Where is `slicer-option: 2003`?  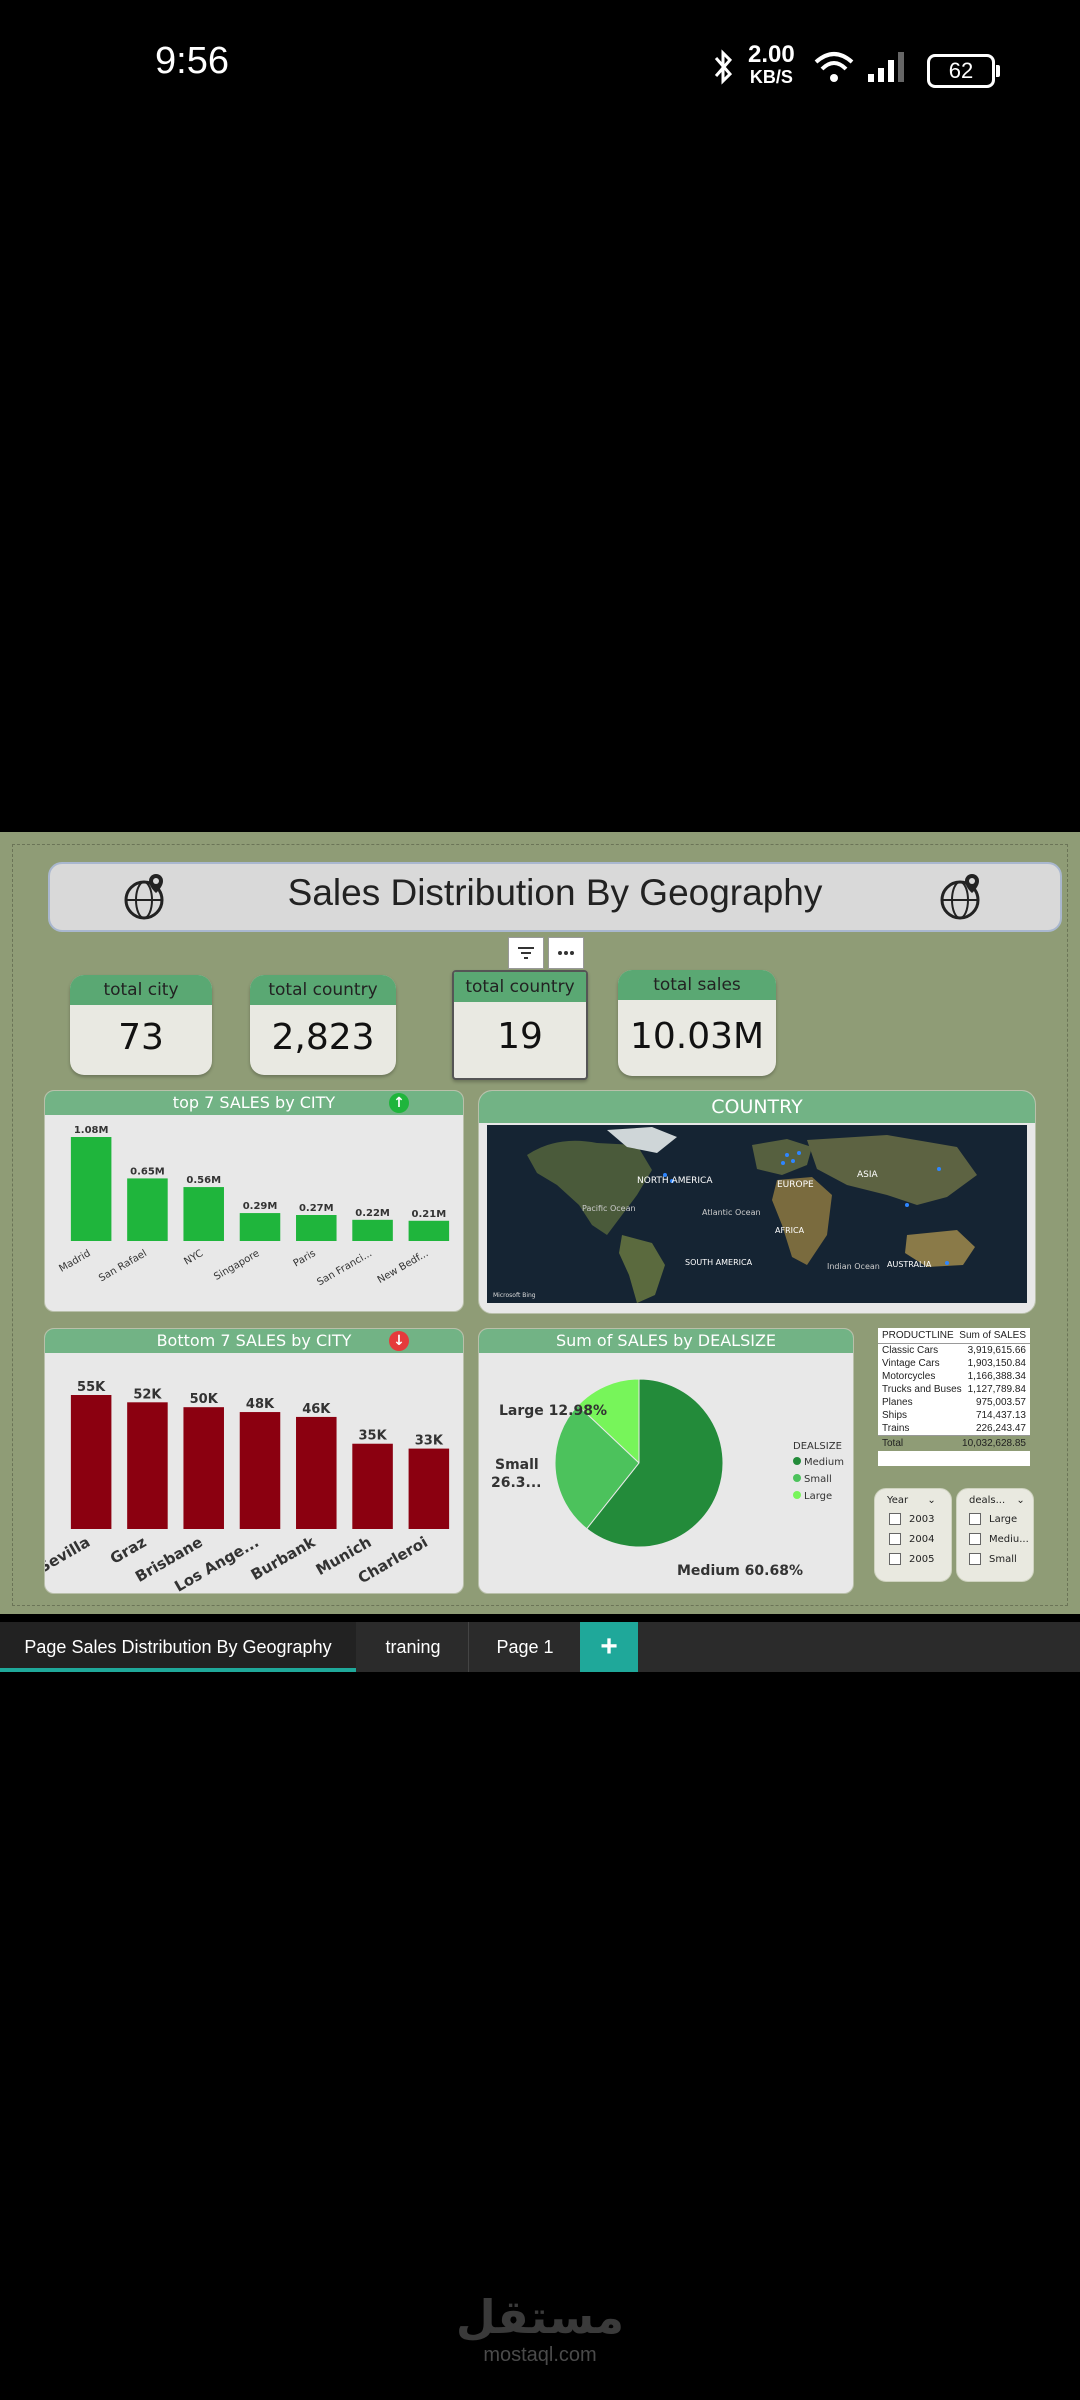 slicer-option: 2003 is located at coordinates (920, 1520).